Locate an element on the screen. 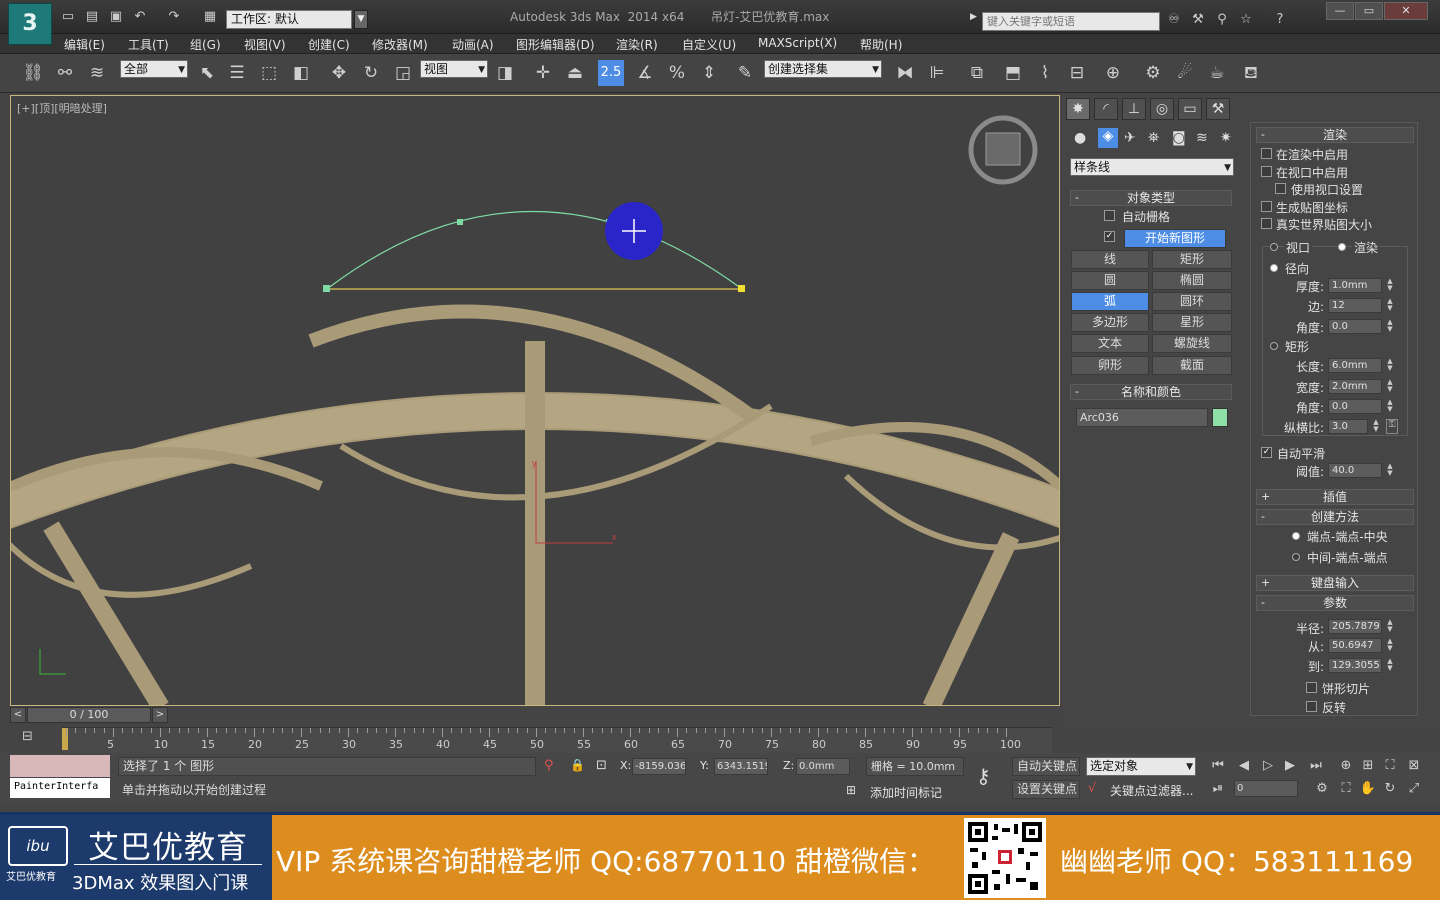  spinner-snap-icon: ⇕ is located at coordinates (709, 73).